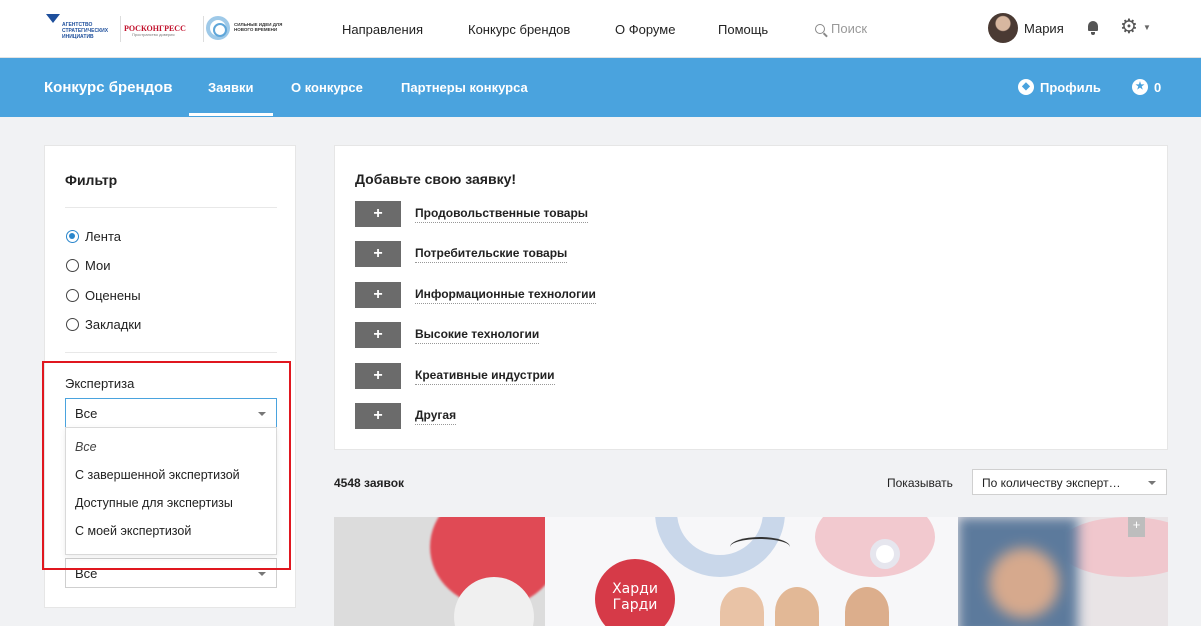 Image resolution: width=1201 pixels, height=626 pixels. I want to click on radio-label: Мои, so click(98, 265).